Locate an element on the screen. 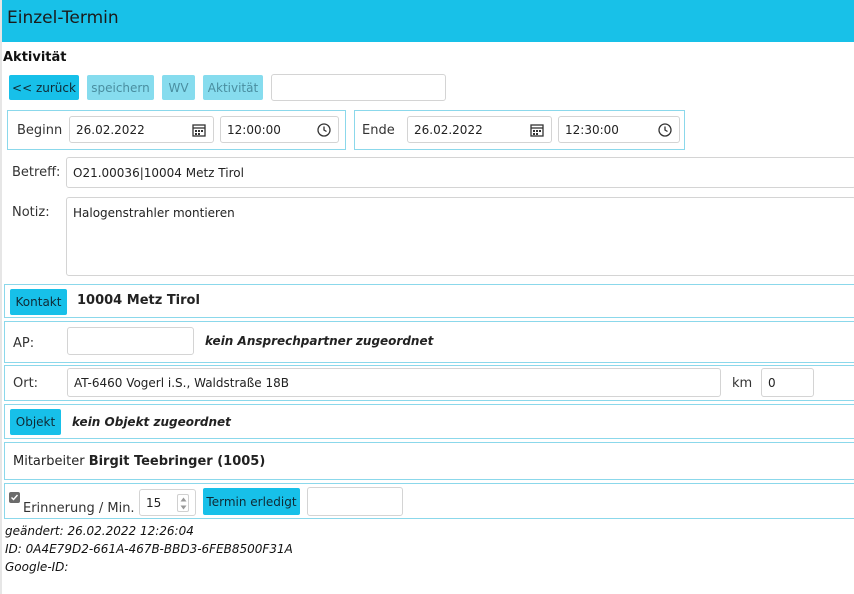 The width and height of the screenshot is (854, 594). activity-button: Aktivität is located at coordinates (233, 87).